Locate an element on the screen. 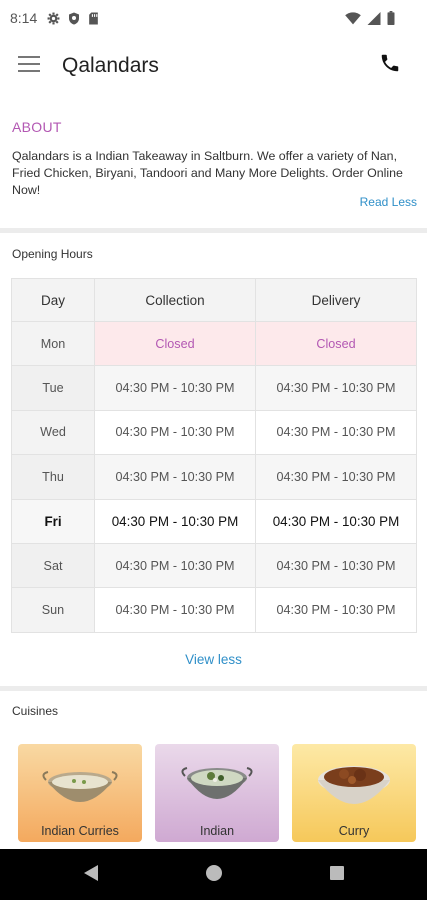 Image resolution: width=427 pixels, height=900 pixels. phone-icon is located at coordinates (390, 63).